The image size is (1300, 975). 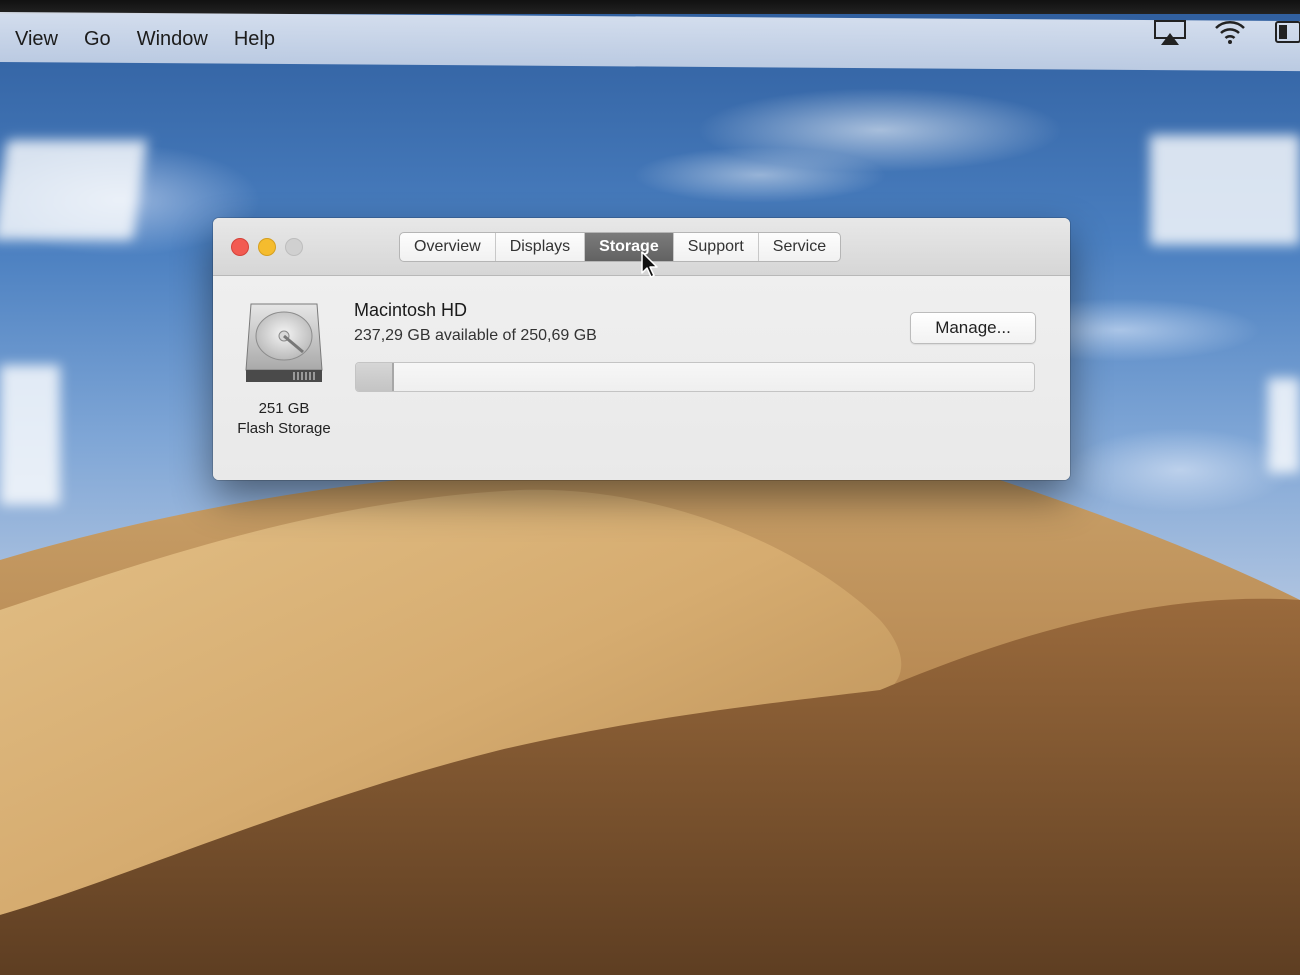 What do you see at coordinates (411, 310) in the screenshot?
I see `volume-name: Macintosh HD` at bounding box center [411, 310].